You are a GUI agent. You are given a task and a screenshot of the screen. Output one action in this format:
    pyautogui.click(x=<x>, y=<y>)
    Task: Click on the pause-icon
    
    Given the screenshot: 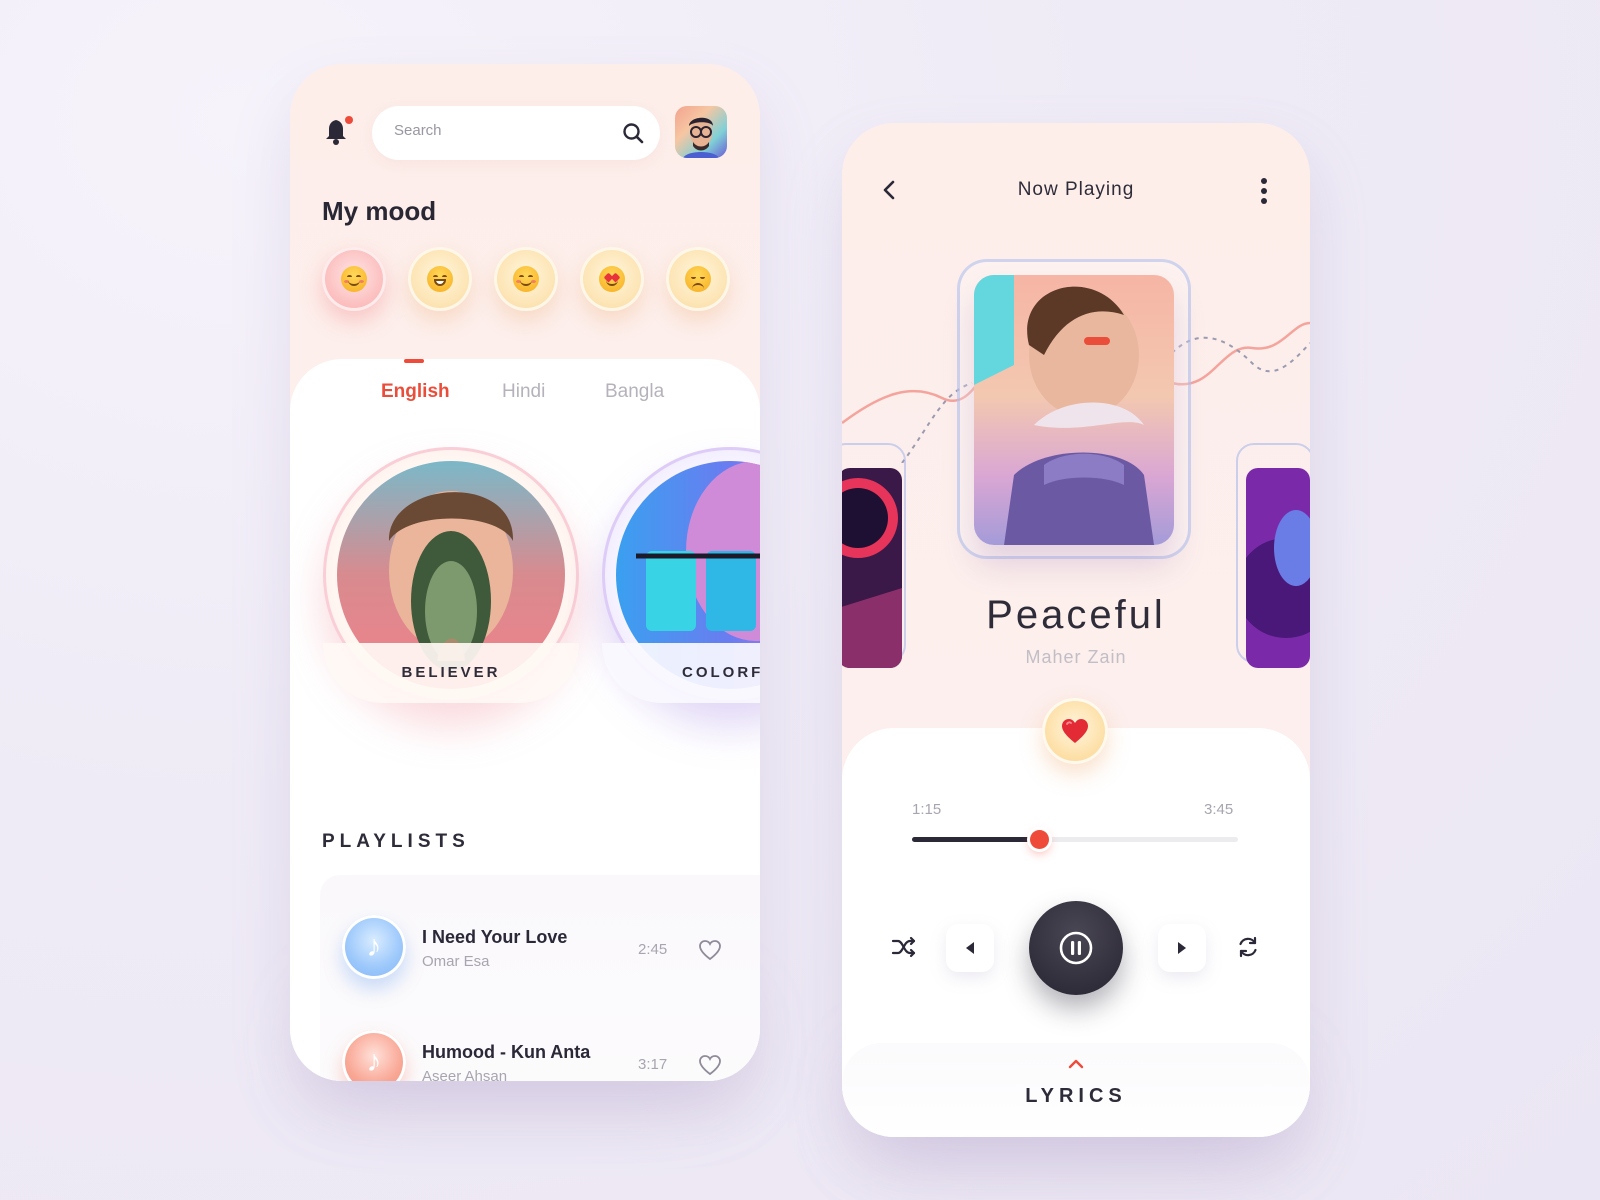 What is the action you would take?
    pyautogui.click(x=1076, y=948)
    